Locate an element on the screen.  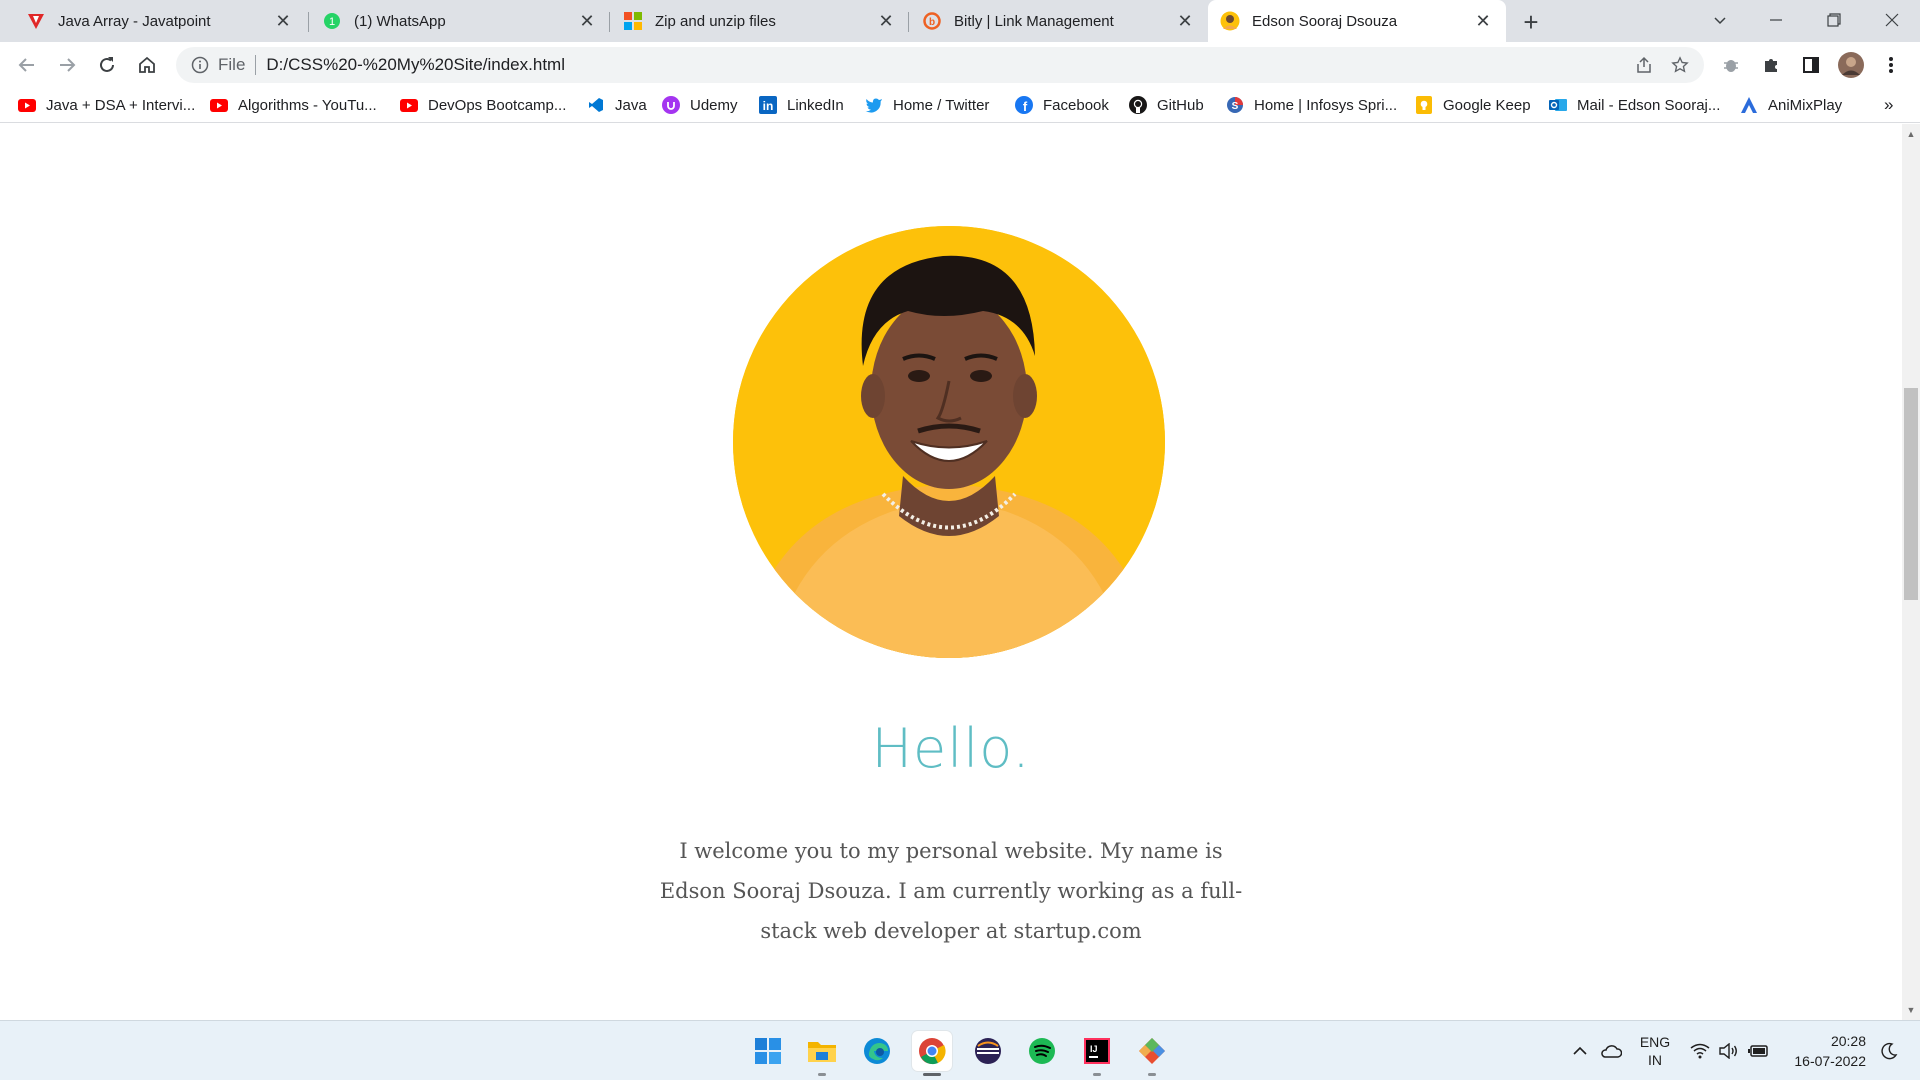
puzzle-icon is located at coordinates (1771, 65).